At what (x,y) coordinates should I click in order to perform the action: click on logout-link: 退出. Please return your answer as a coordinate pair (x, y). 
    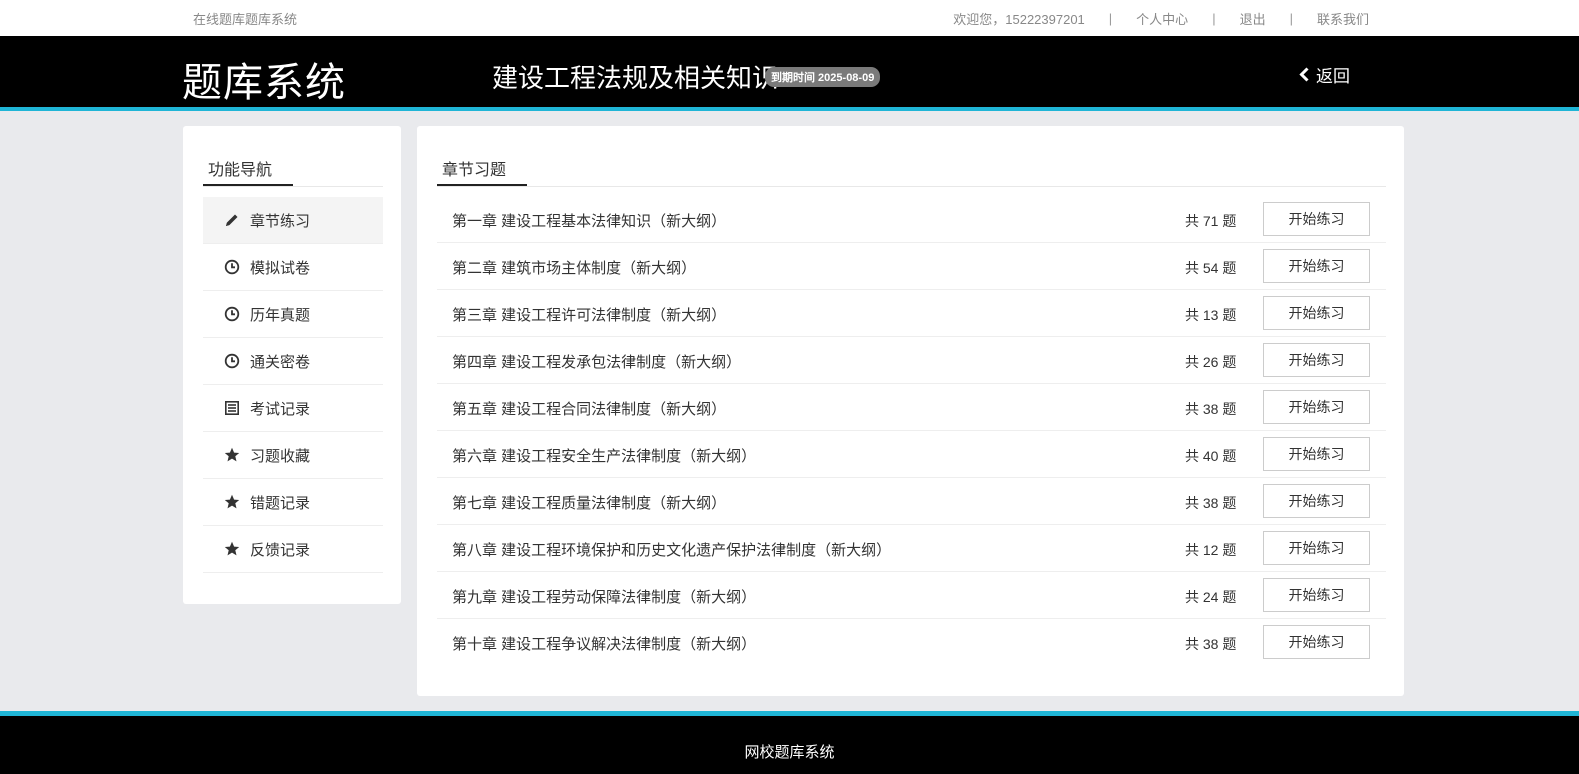
    Looking at the image, I should click on (1253, 18).